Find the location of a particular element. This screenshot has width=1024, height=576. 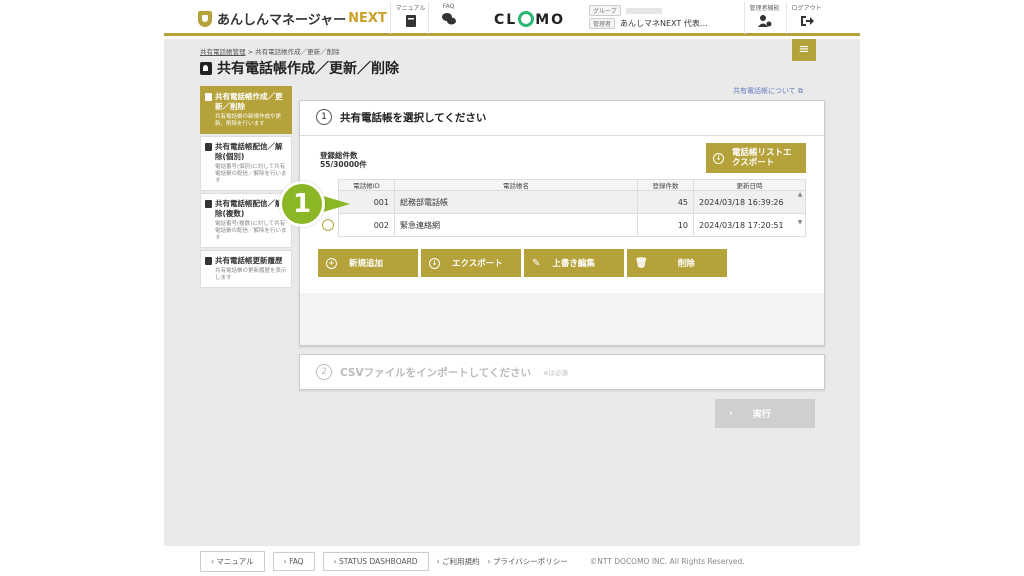

table-row: 002 緊急連絡網 10 2024/03/18 17:20:51 is located at coordinates (572, 225).